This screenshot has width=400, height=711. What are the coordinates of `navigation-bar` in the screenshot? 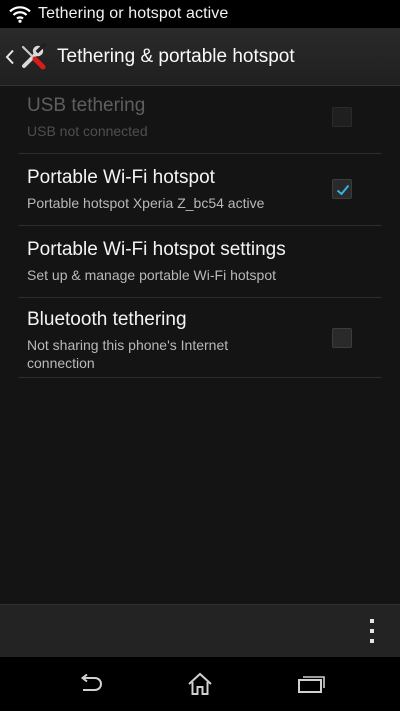 It's located at (200, 684).